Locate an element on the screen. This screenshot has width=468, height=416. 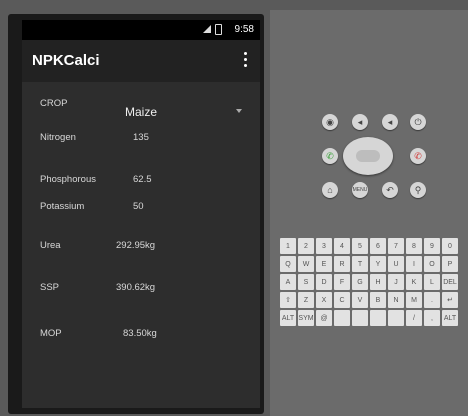
ssp-label: SSP is located at coordinates (50, 287).